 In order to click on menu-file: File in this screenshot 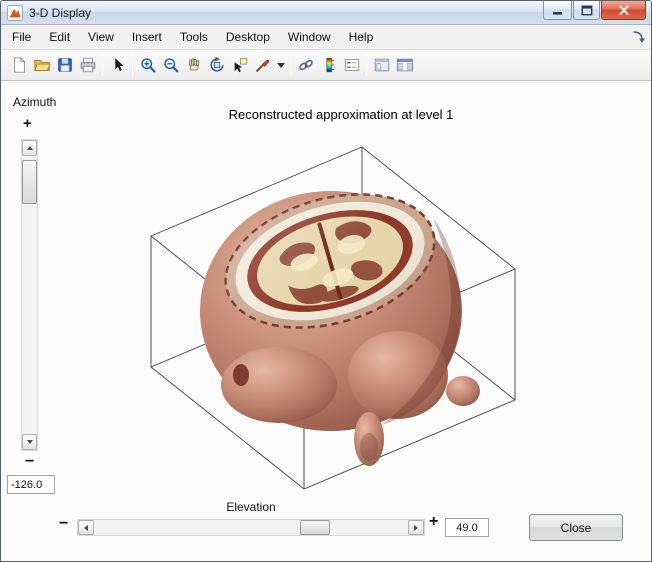, I will do `click(21, 37)`.